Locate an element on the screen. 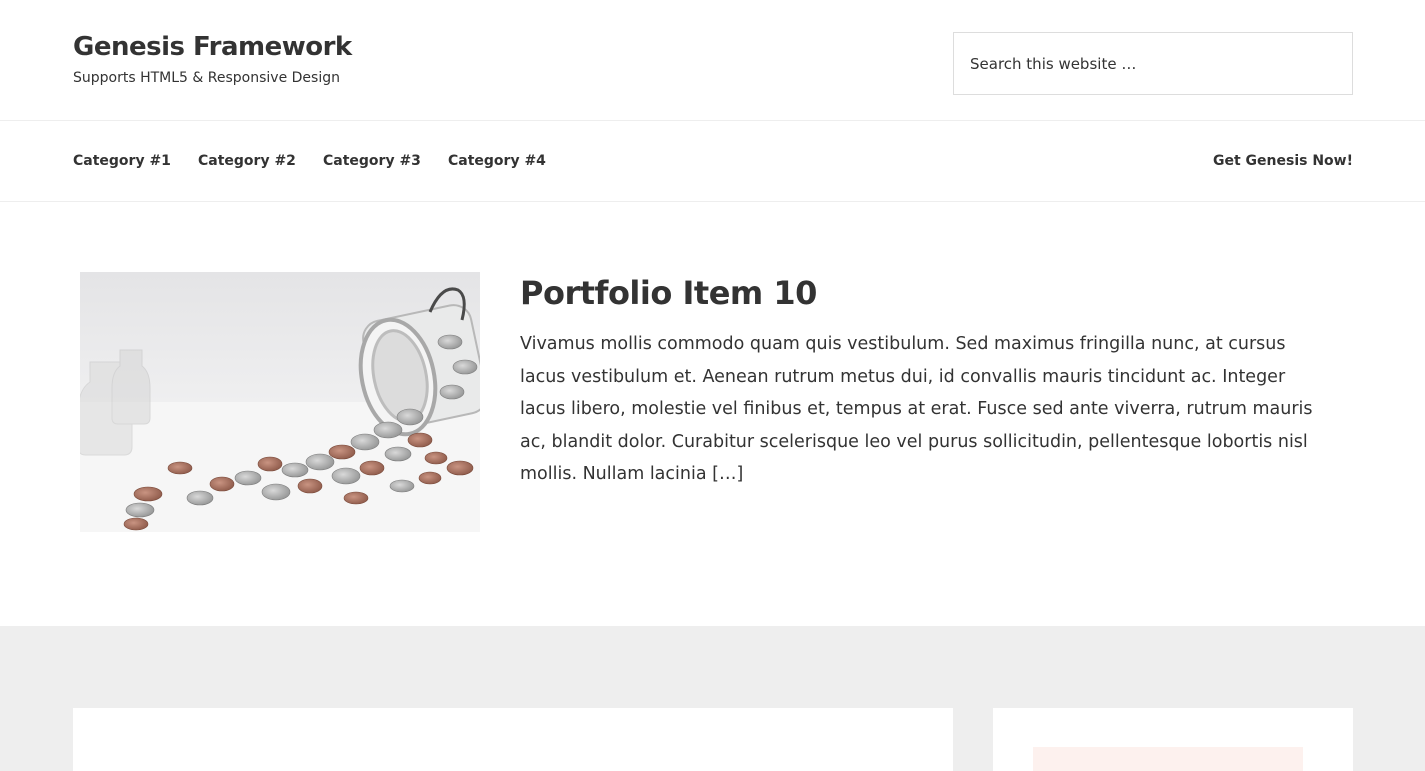 The width and height of the screenshot is (1425, 771). nav-item-get-genesis: Get Genesis Now! is located at coordinates (1283, 161).